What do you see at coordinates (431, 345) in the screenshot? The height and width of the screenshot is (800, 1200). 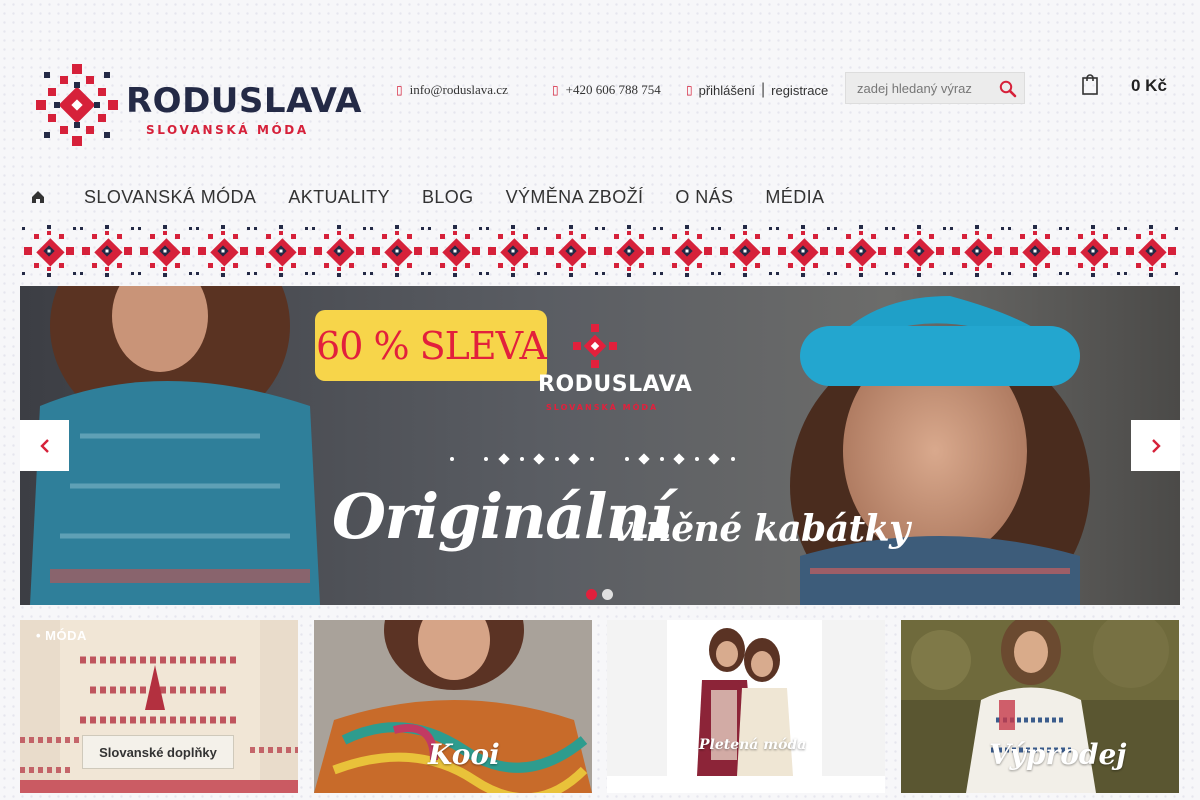 I see `discount-badge: 60 % SLEVA` at bounding box center [431, 345].